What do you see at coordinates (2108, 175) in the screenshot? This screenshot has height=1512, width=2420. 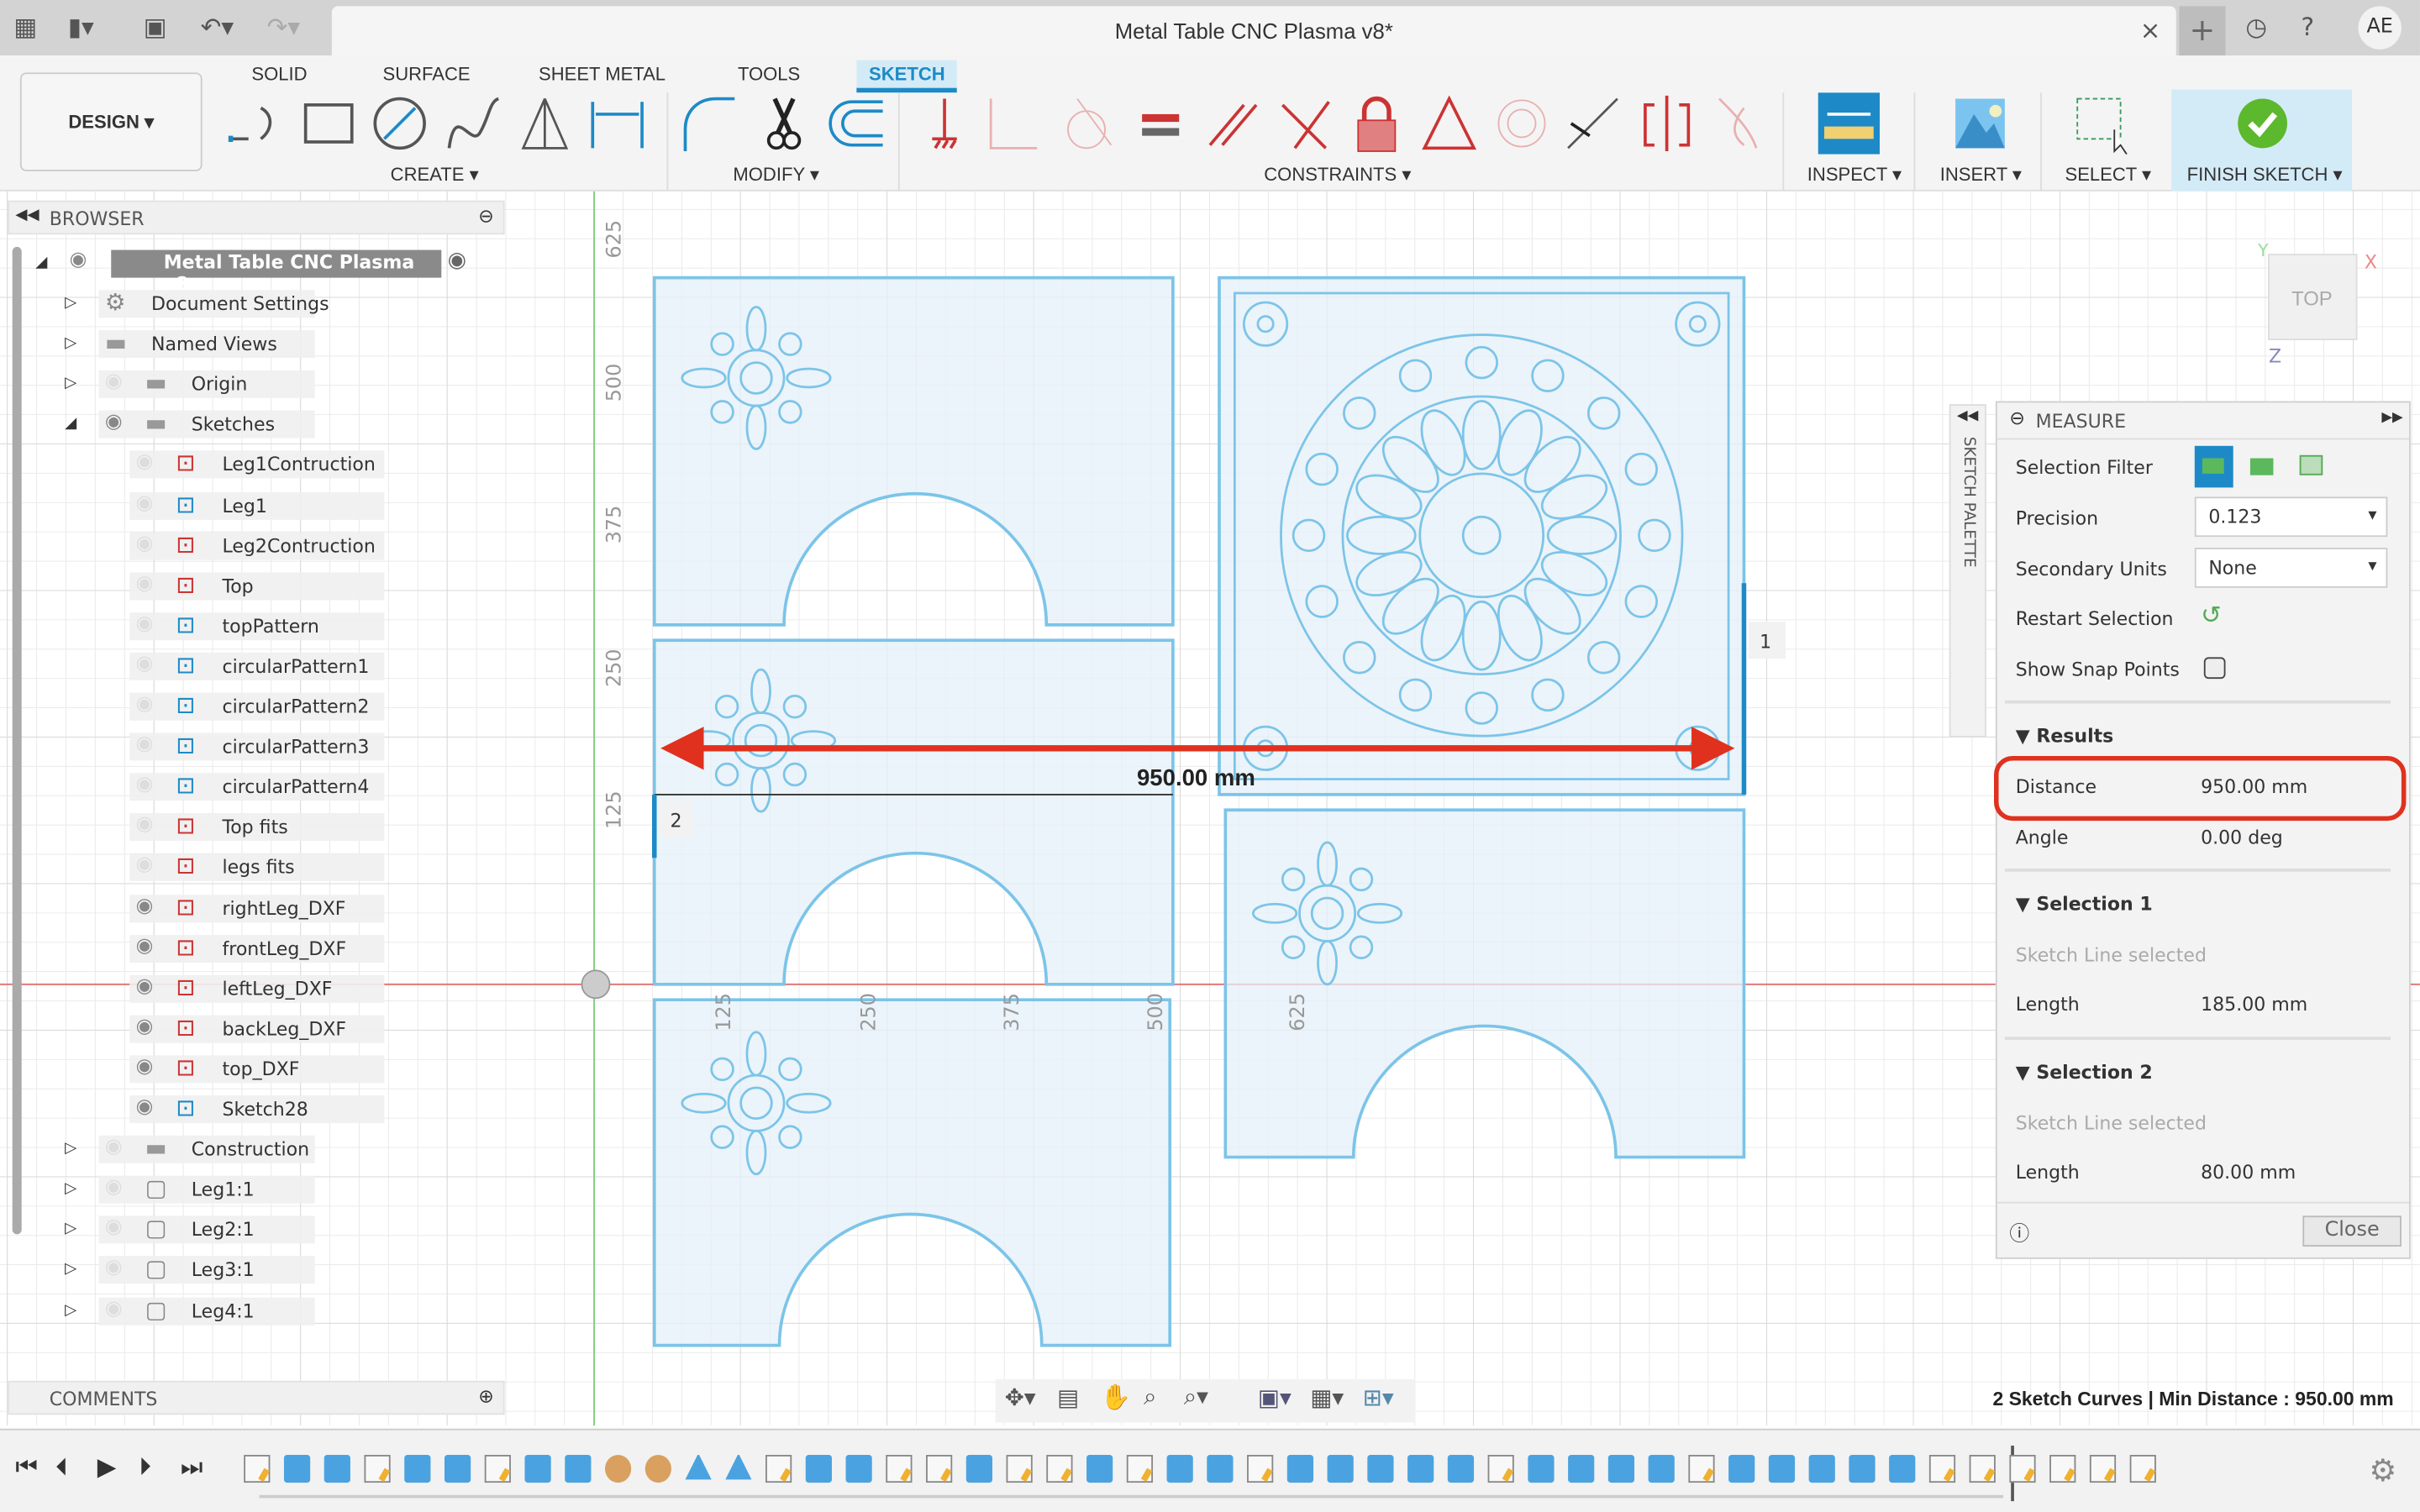 I see `select-menu: SELECT ▾` at bounding box center [2108, 175].